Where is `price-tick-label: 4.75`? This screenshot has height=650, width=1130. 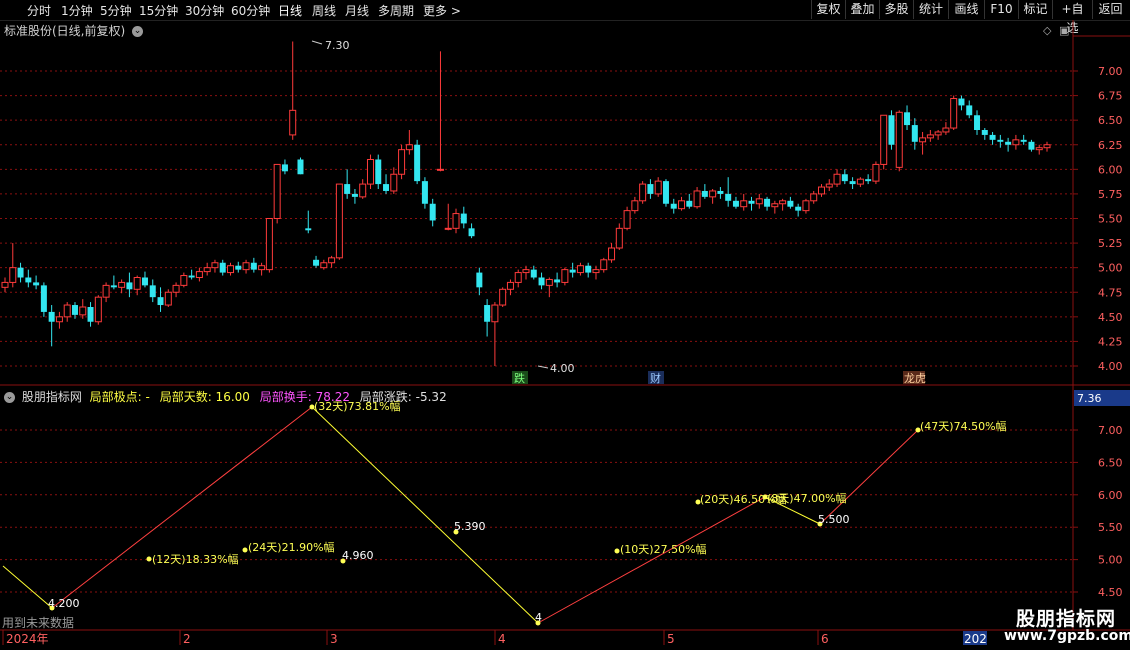
price-tick-label: 4.75 is located at coordinates (1110, 292).